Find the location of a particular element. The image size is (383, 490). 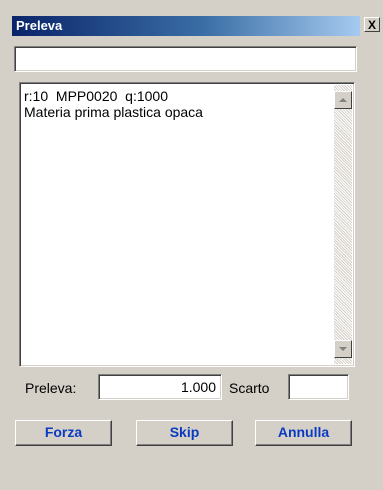

annulla-button: Annulla is located at coordinates (303, 433).